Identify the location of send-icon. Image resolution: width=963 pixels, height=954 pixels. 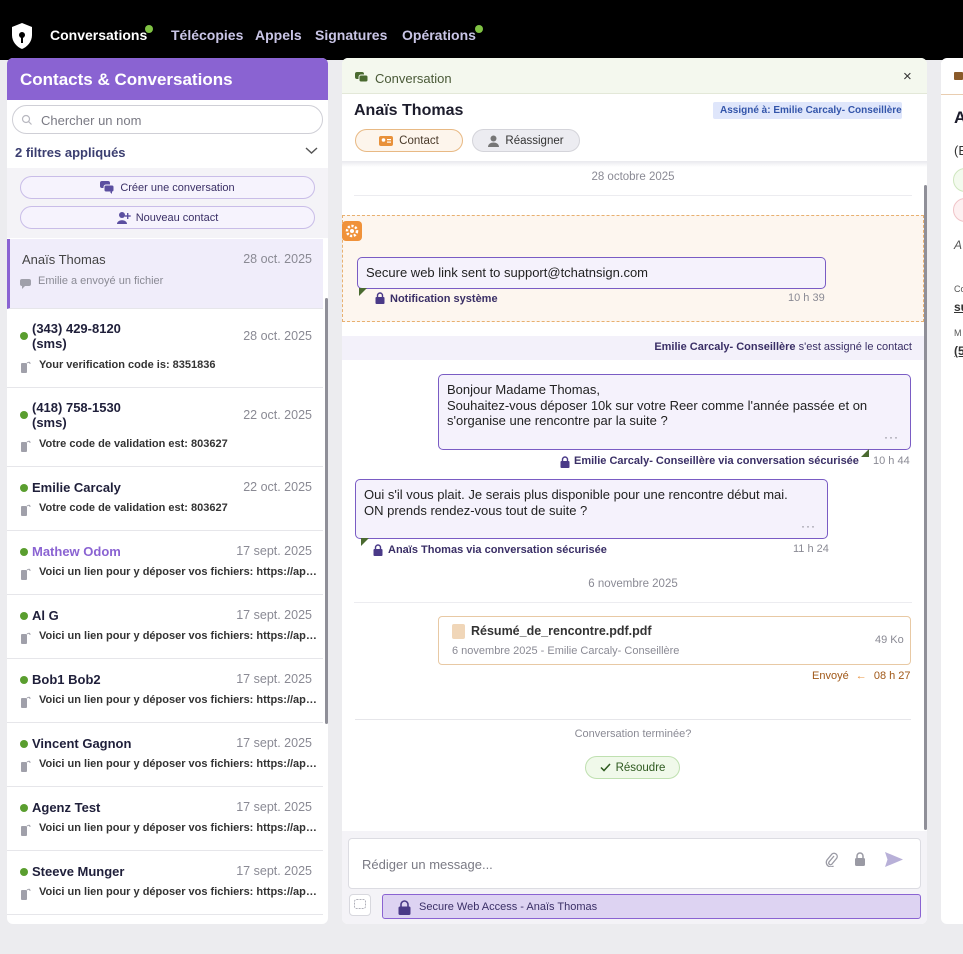
(894, 859).